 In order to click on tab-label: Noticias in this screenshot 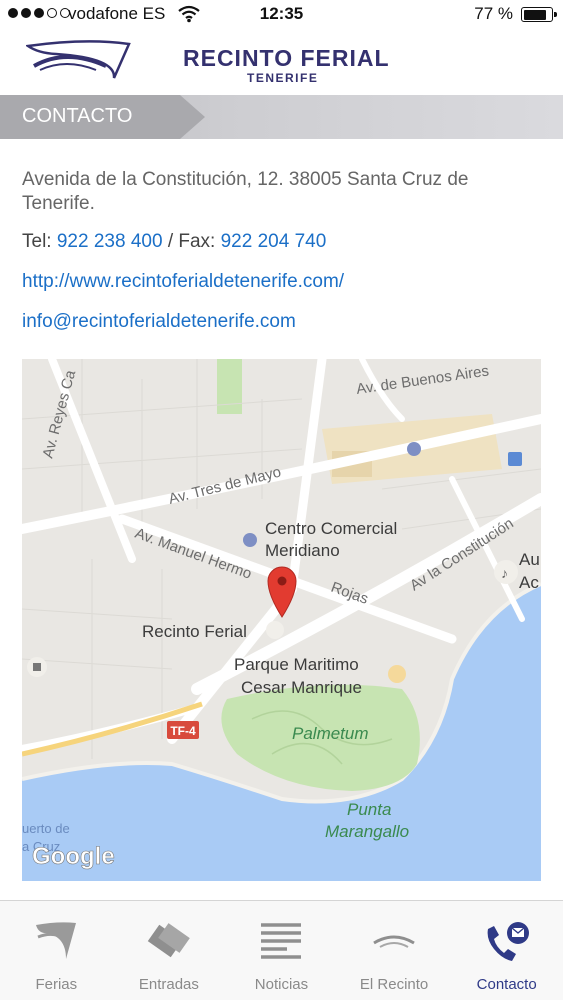, I will do `click(281, 984)`.